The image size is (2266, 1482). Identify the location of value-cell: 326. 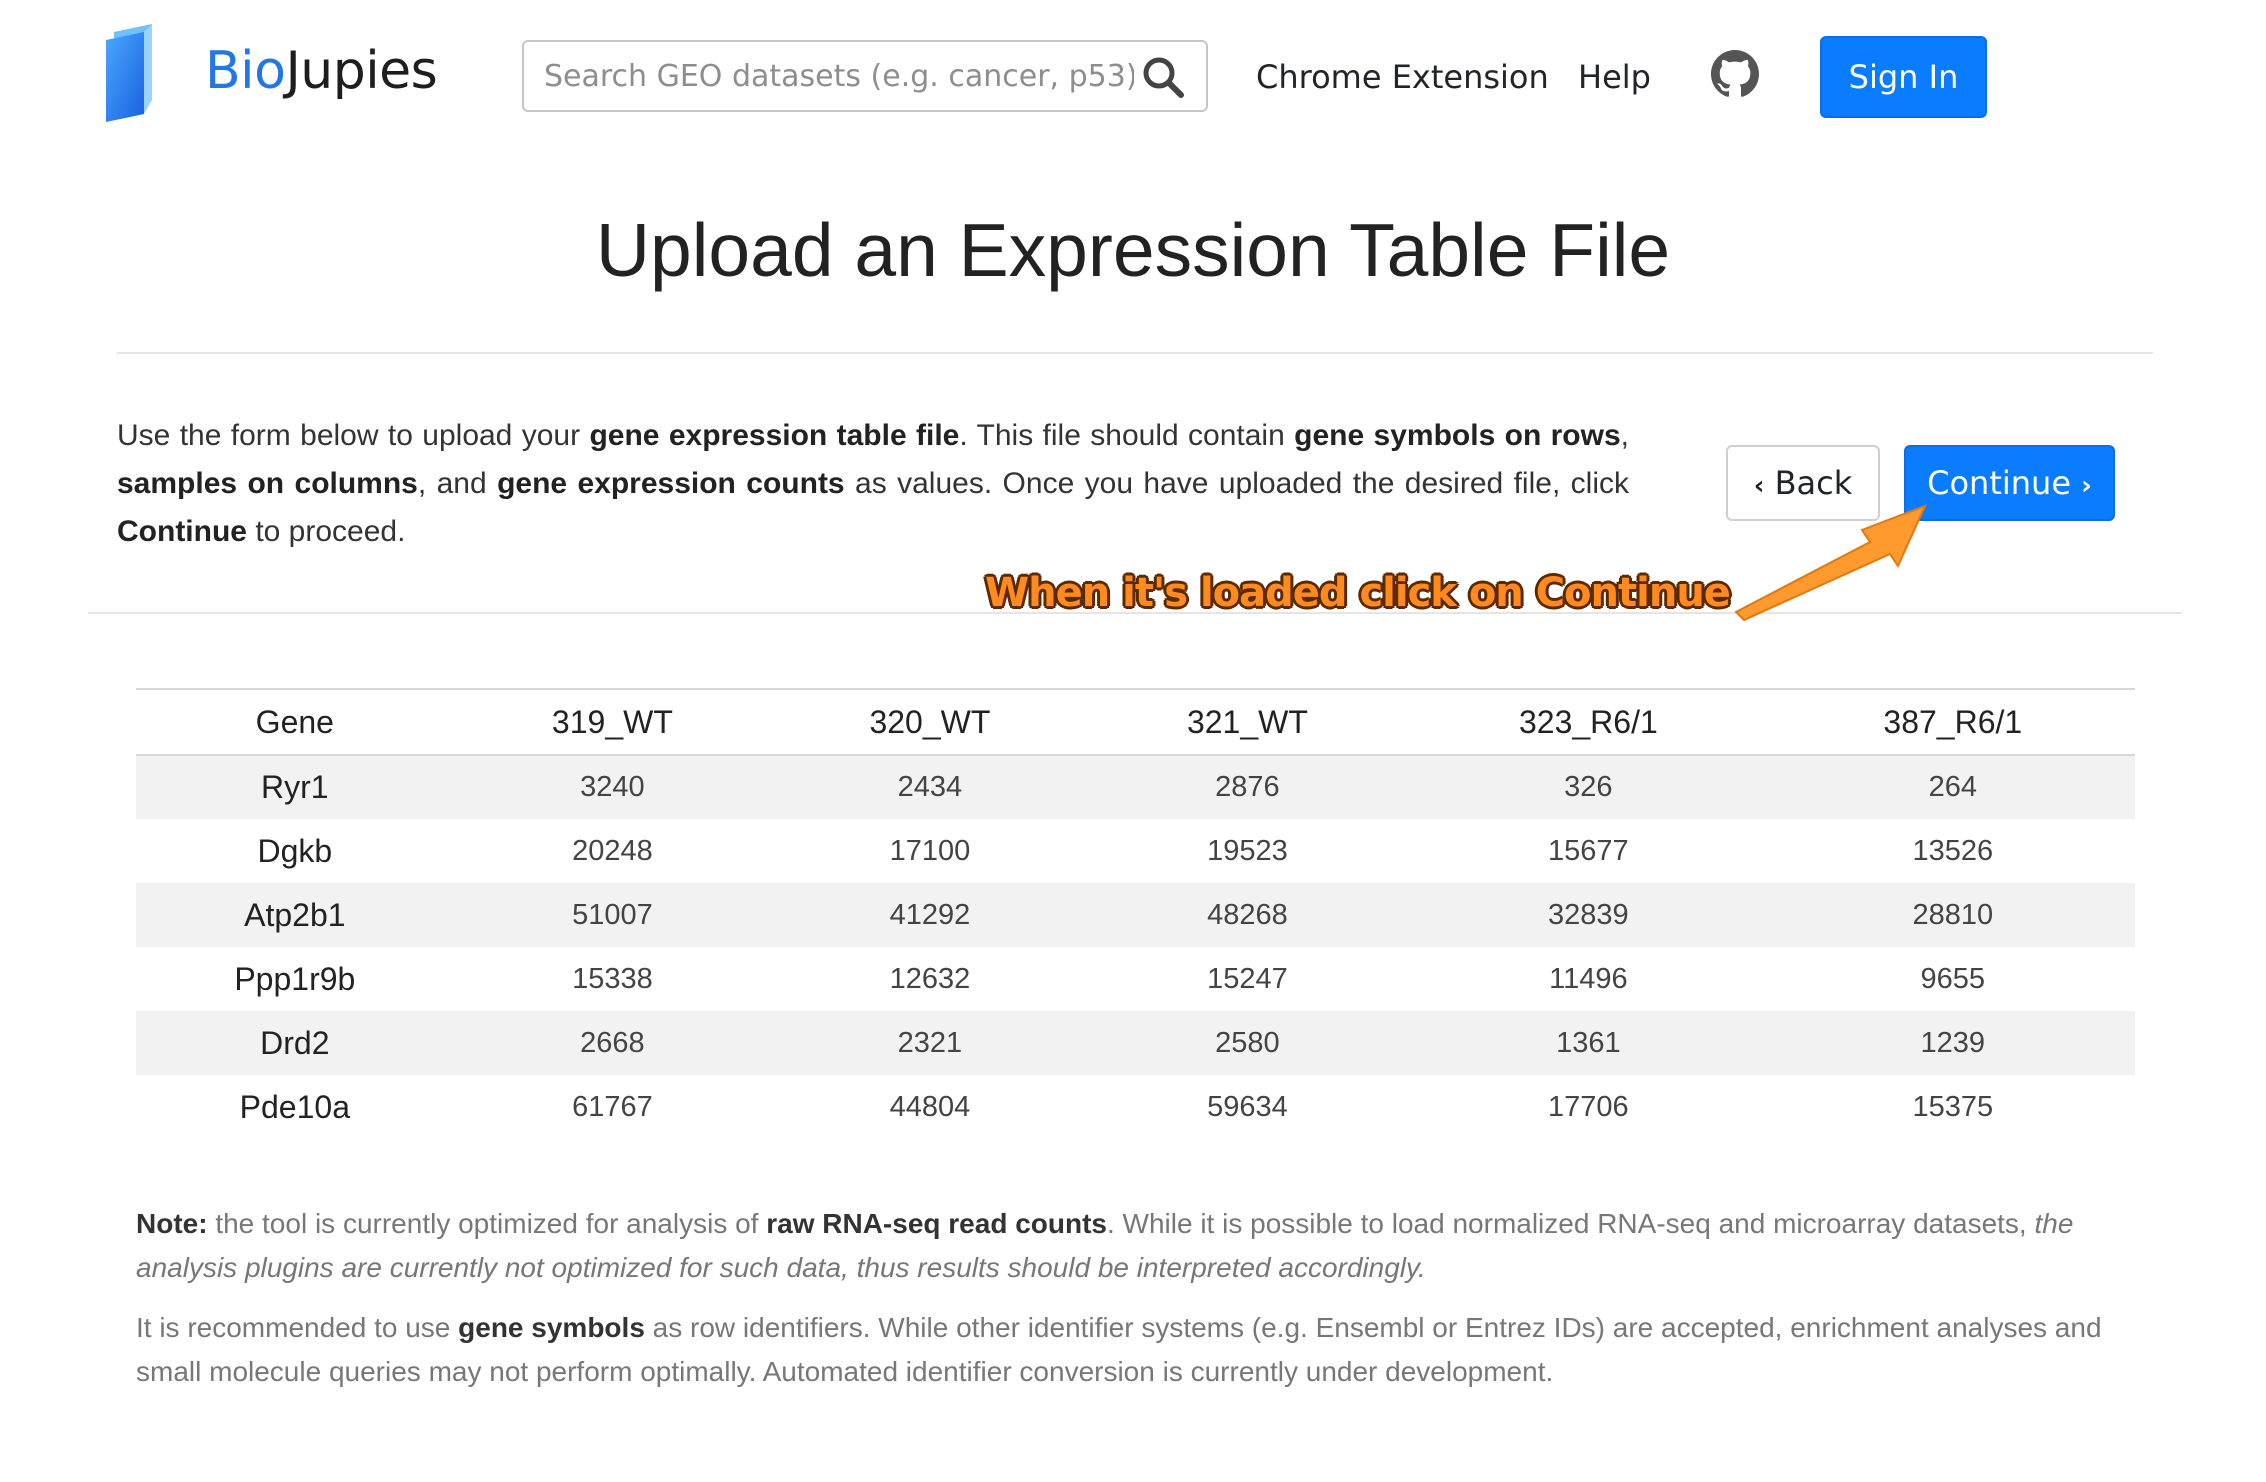
(1588, 787).